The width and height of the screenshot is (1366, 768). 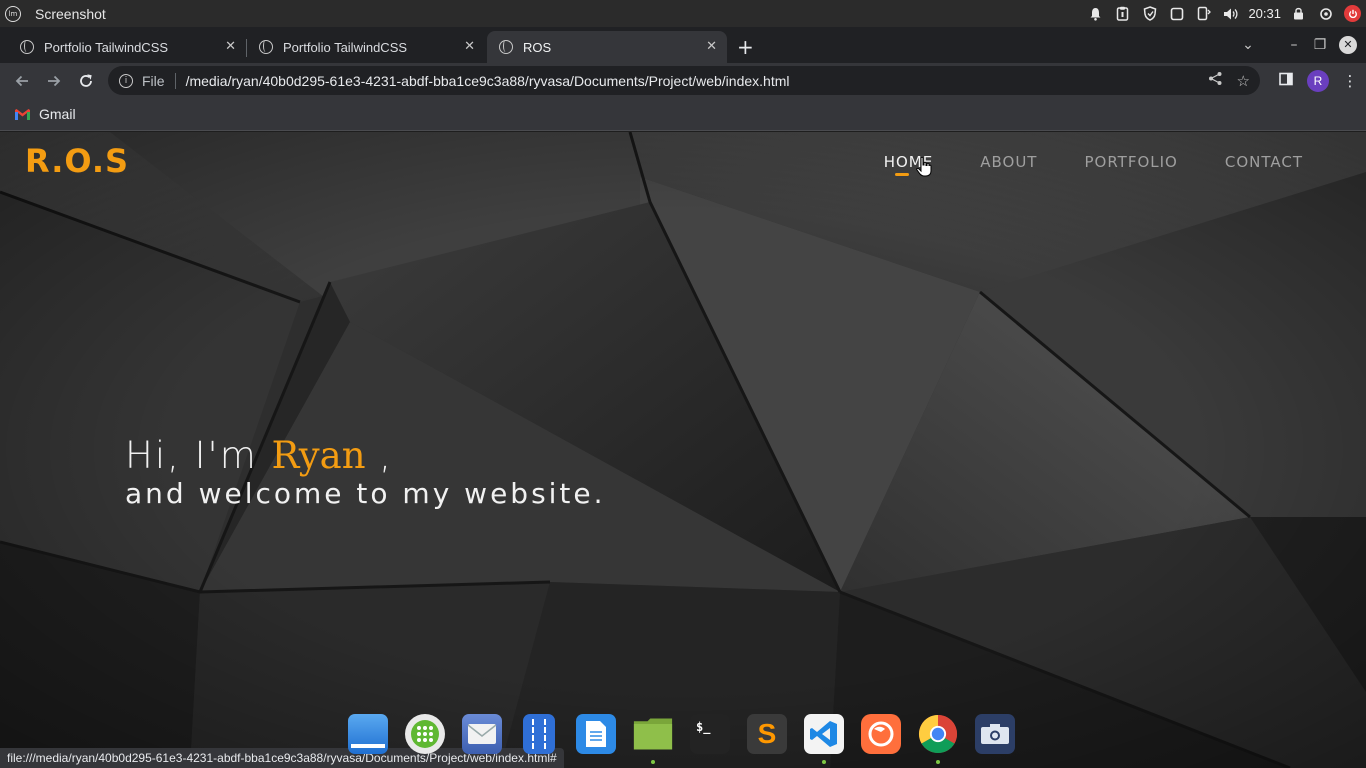 I want to click on hero-greeting: Hi, I'm, so click(x=191, y=455).